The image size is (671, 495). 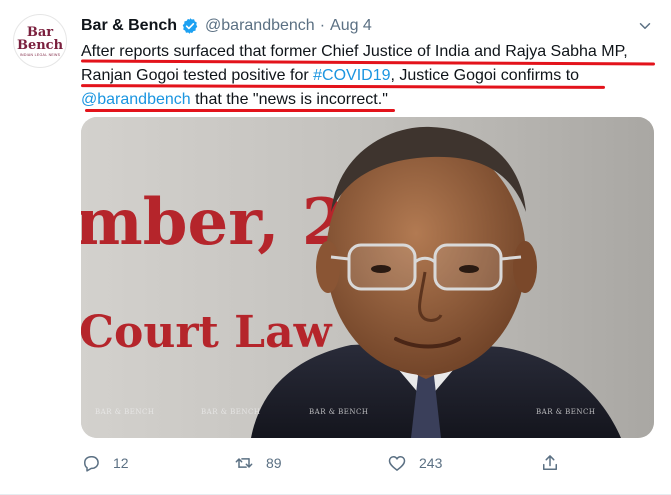 I want to click on reply-button: 12, so click(x=105, y=463).